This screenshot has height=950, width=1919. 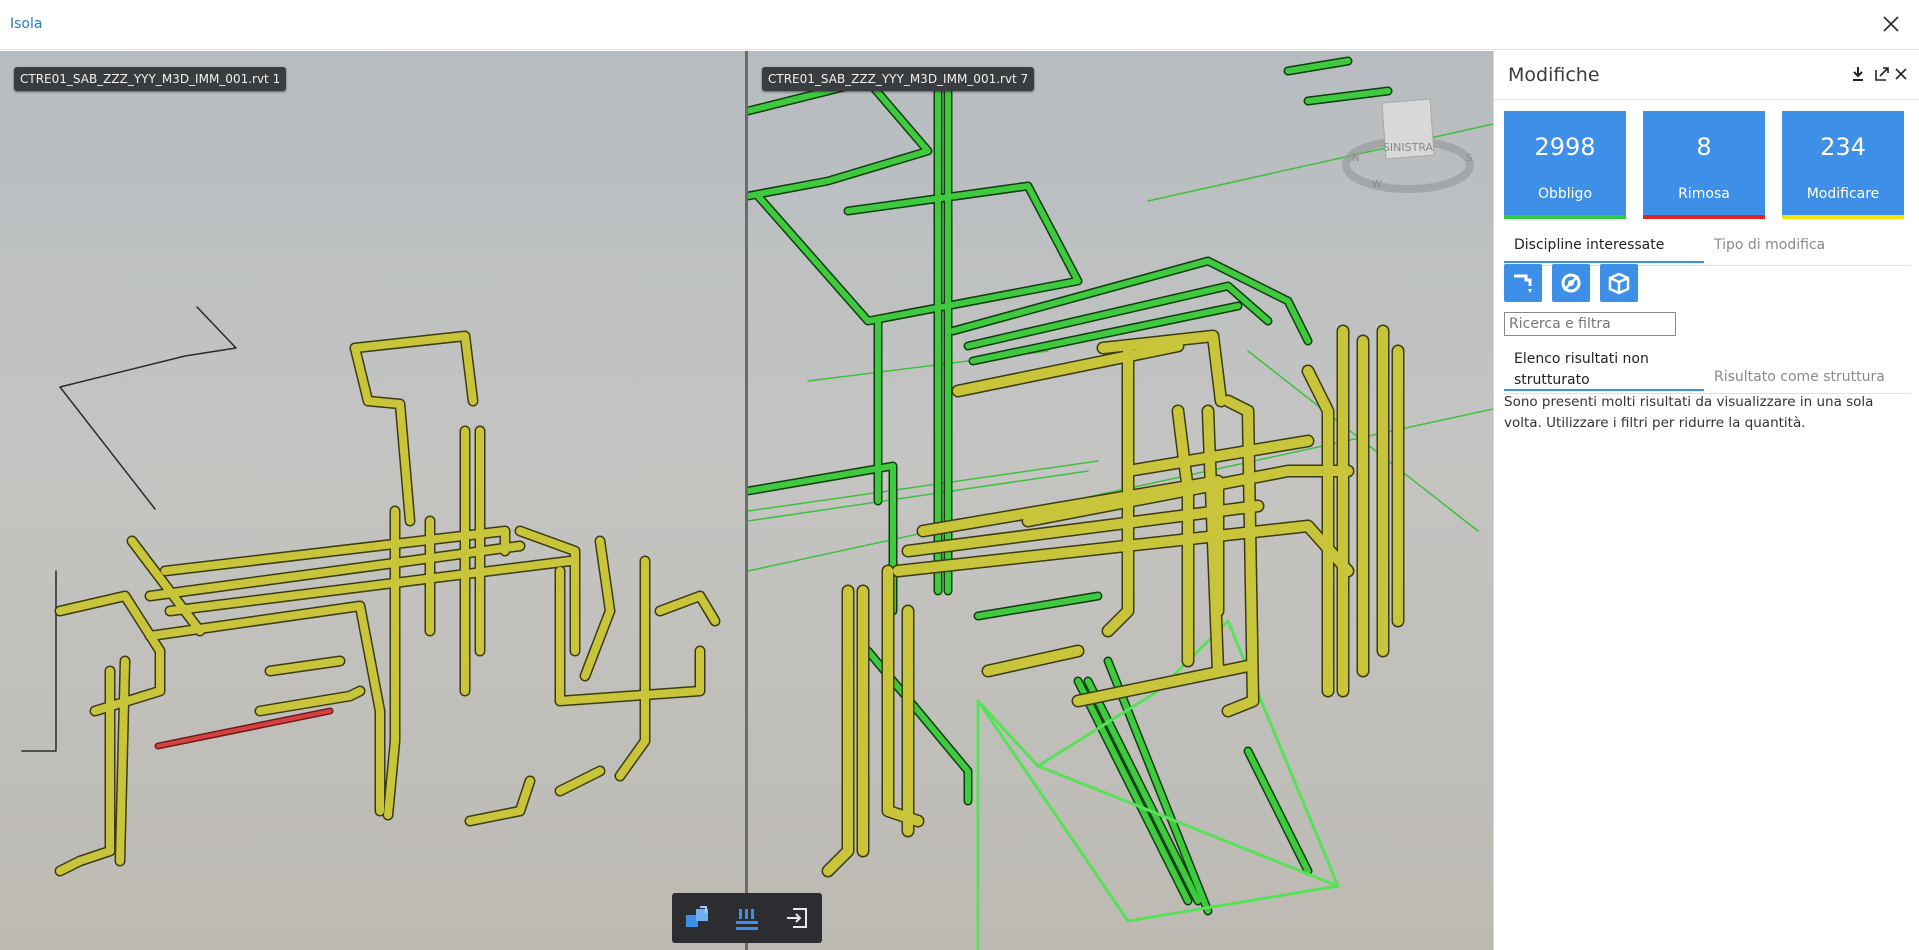 What do you see at coordinates (1843, 165) in the screenshot?
I see `summary-card-modified: 234 Modificare` at bounding box center [1843, 165].